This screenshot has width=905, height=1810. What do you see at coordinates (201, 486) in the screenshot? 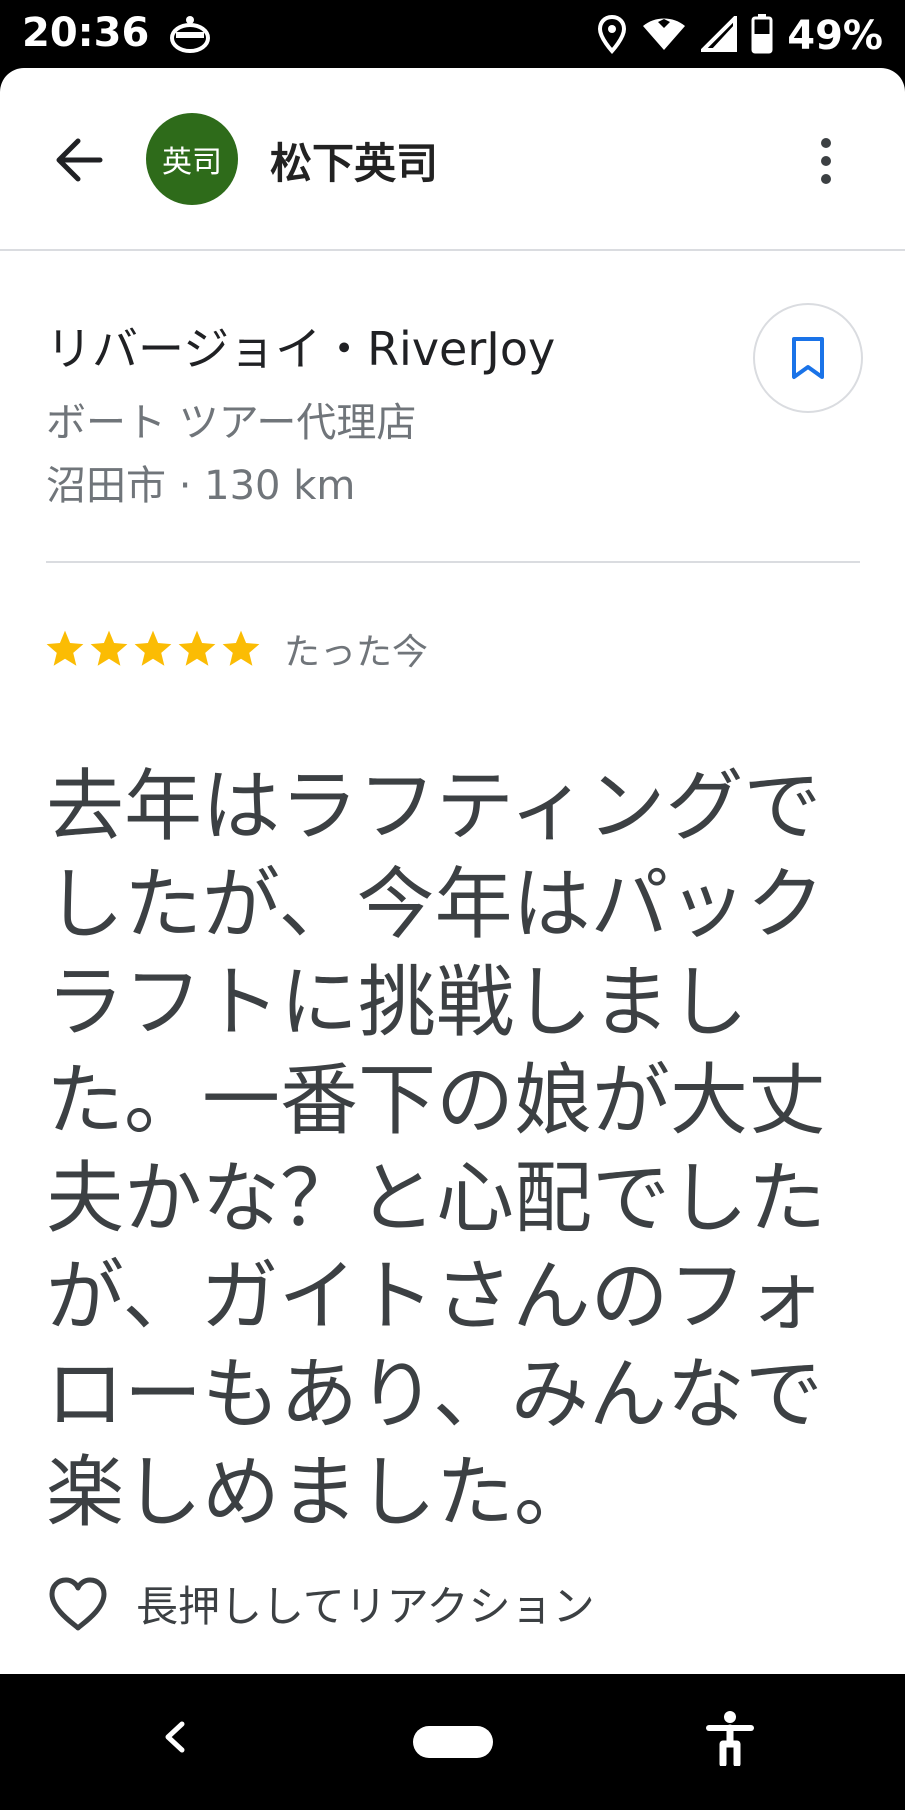
I see `place-location: 沼田市 · 130 km` at bounding box center [201, 486].